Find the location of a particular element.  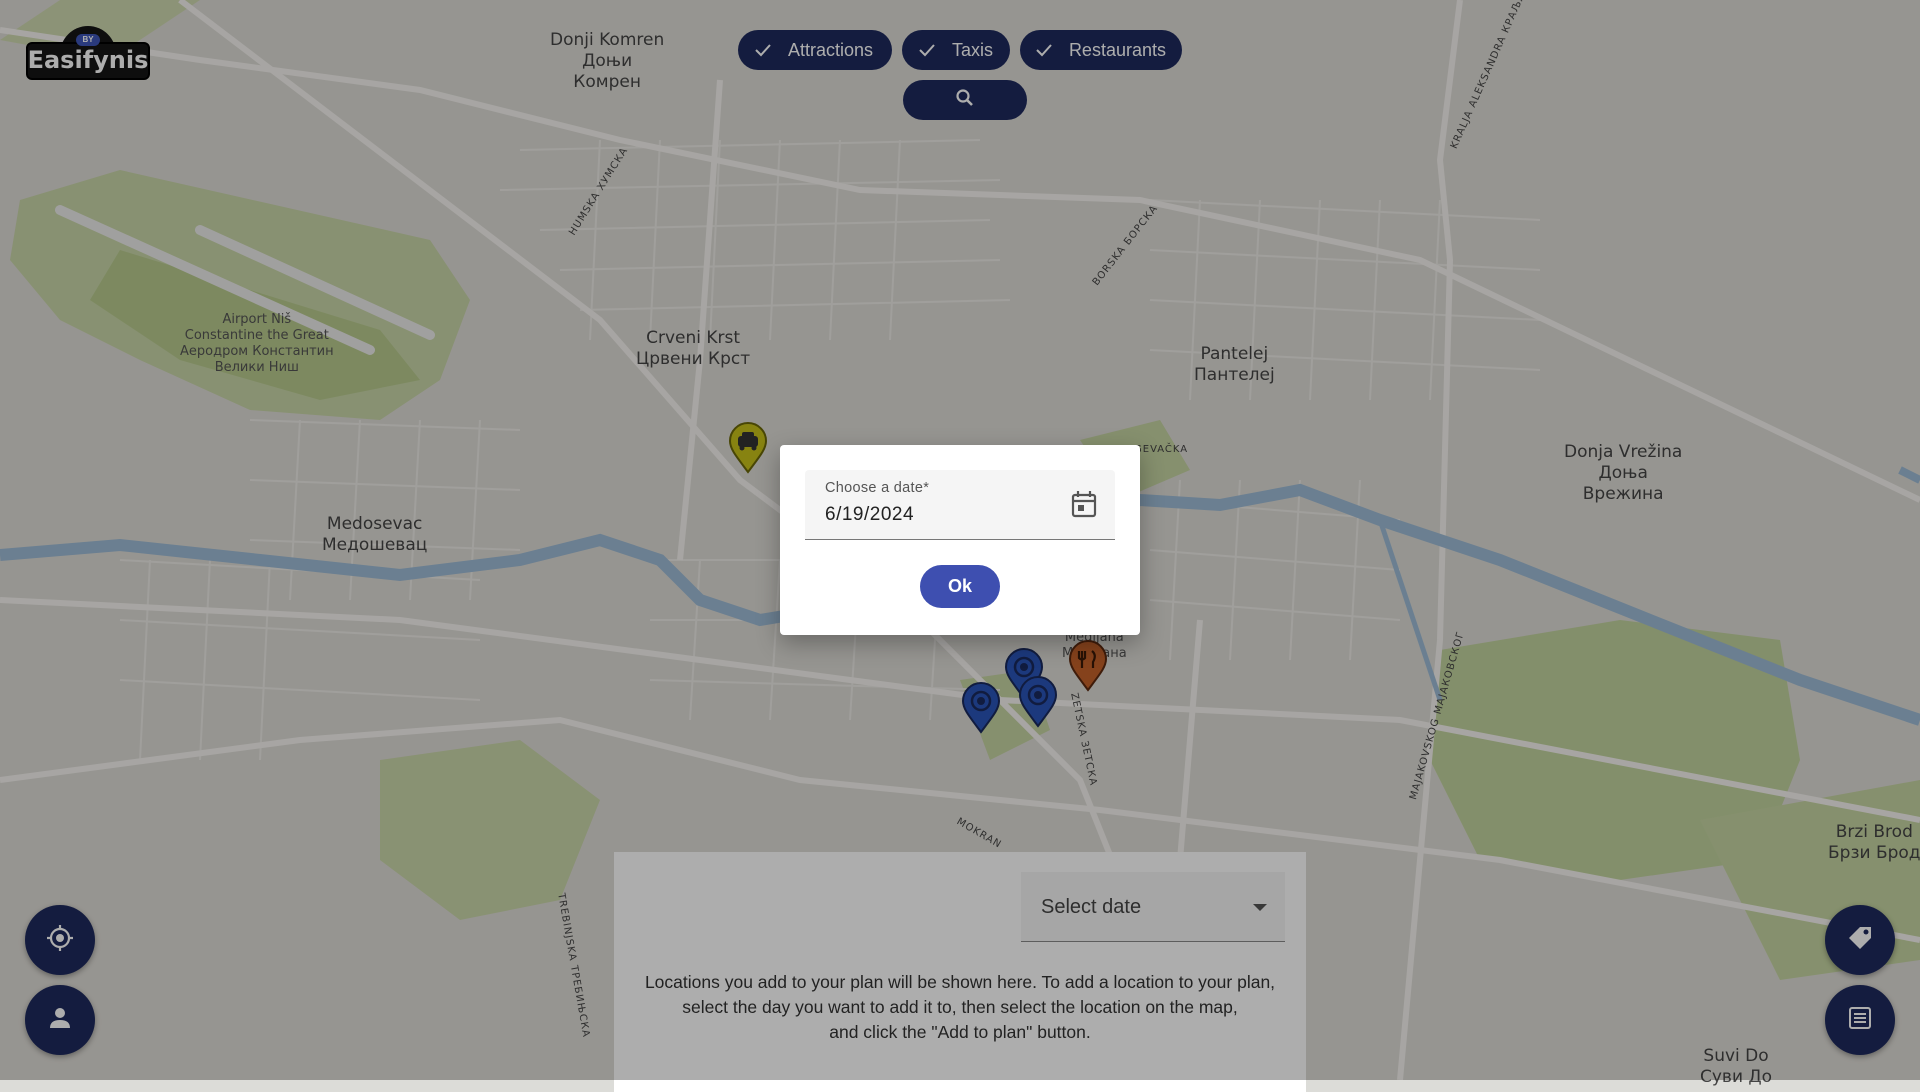

date-field: Choose a date* 6/19/2024 is located at coordinates (960, 505).